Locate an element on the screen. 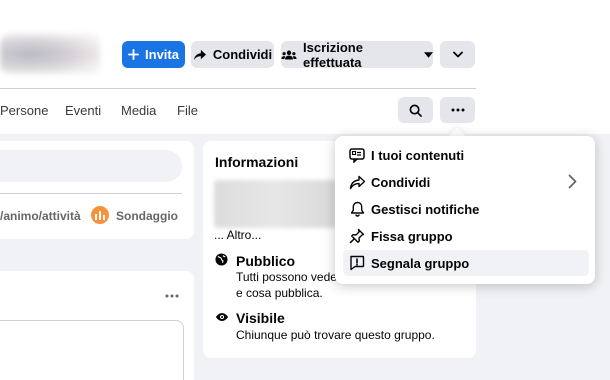 The height and width of the screenshot is (380, 610). header-divider is located at coordinates (238, 88).